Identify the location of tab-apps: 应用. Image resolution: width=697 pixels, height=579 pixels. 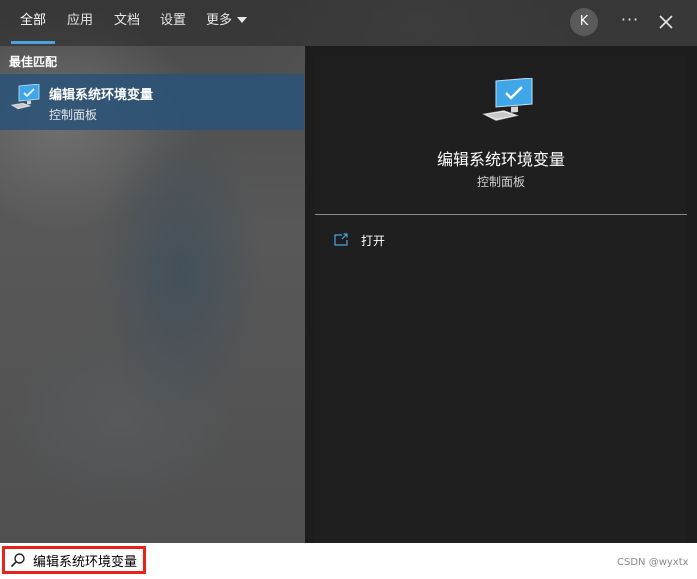
(80, 23).